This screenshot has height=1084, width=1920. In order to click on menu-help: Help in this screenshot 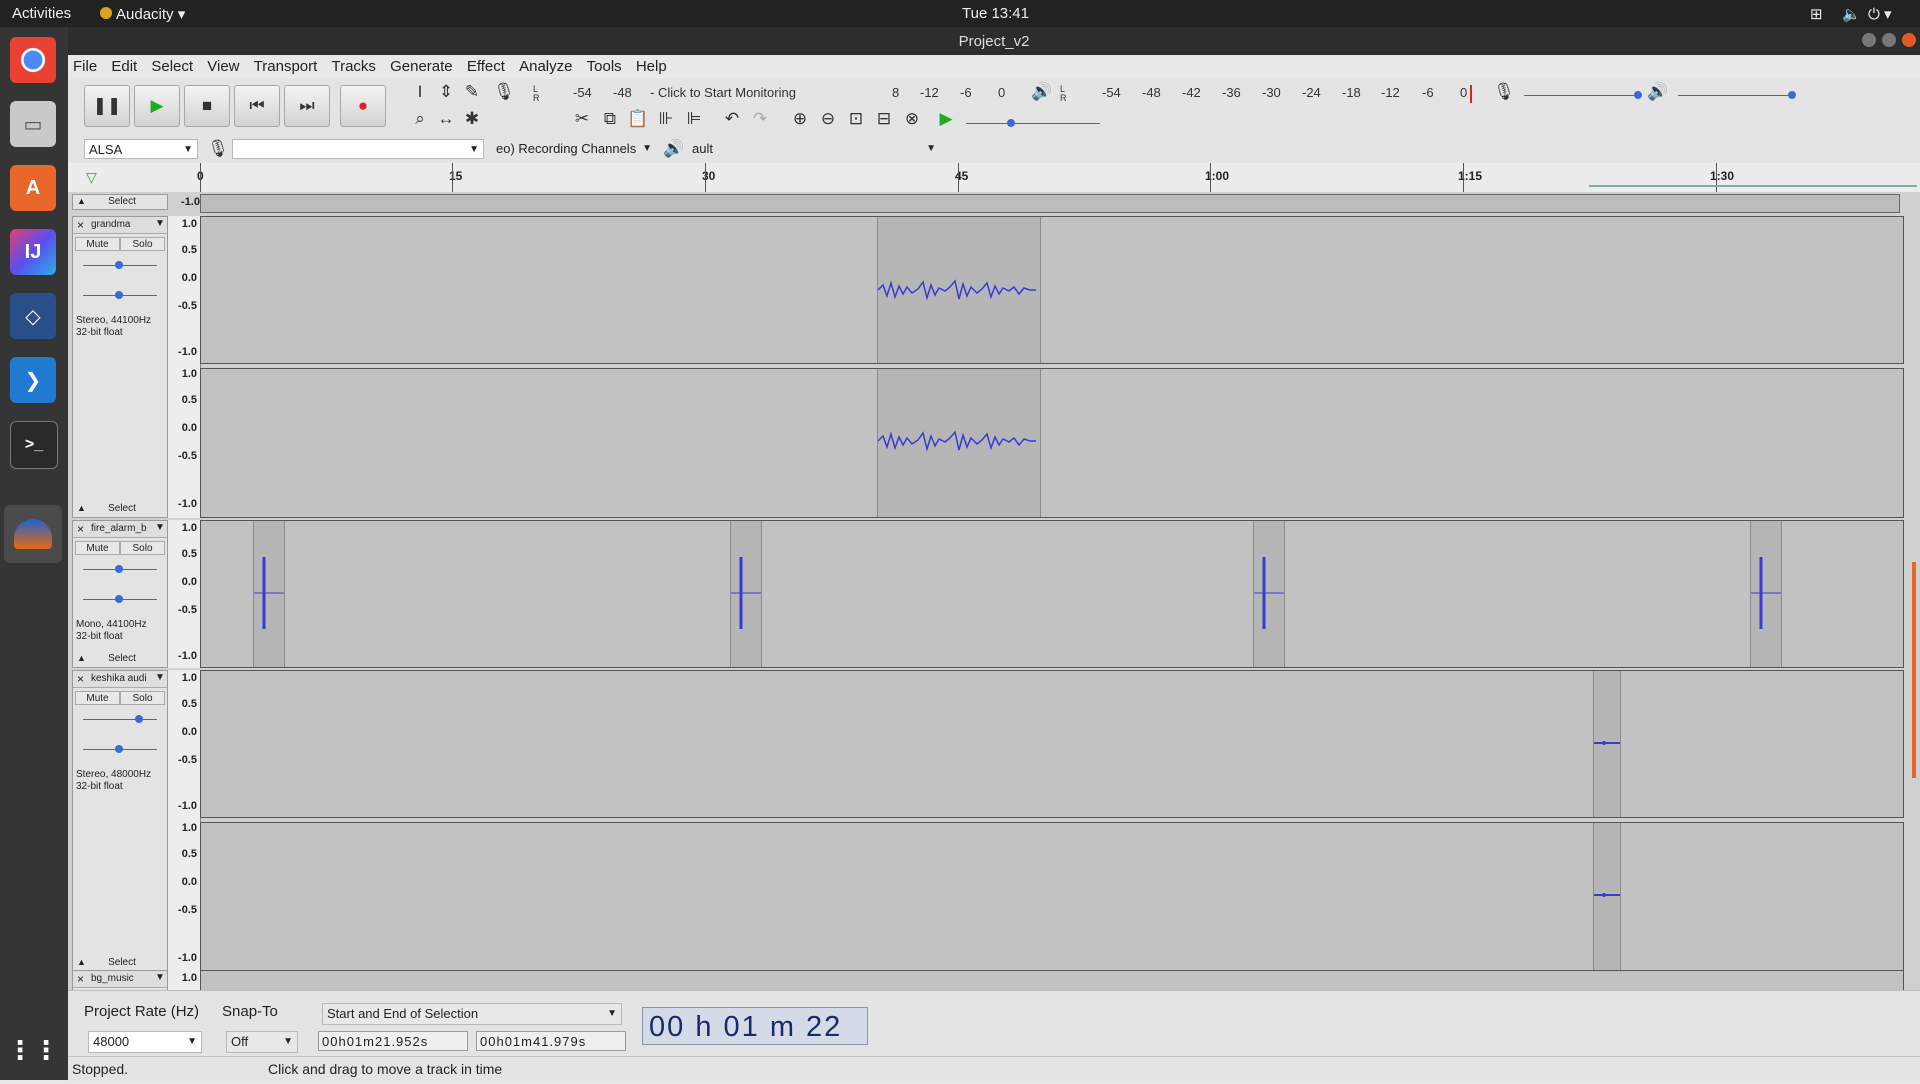, I will do `click(651, 65)`.